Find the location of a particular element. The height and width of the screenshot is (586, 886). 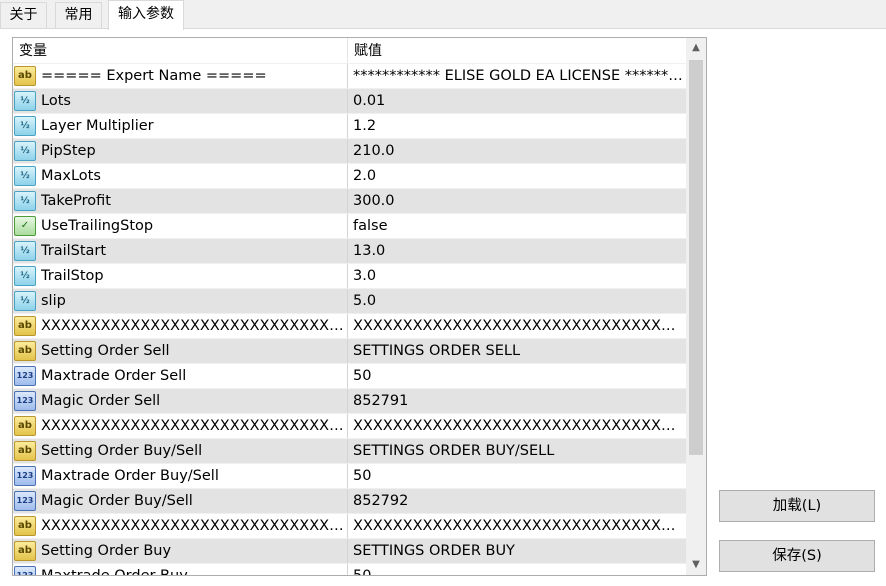

table-row: 123 Magic Order Buy/Sell 852792 is located at coordinates (349, 500).